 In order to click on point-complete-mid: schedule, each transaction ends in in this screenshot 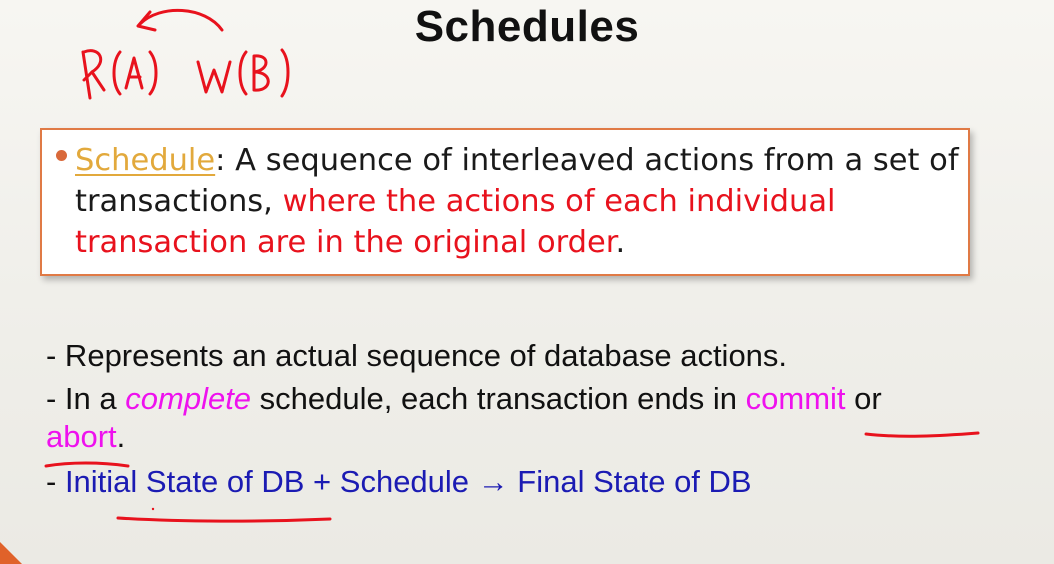, I will do `click(498, 398)`.